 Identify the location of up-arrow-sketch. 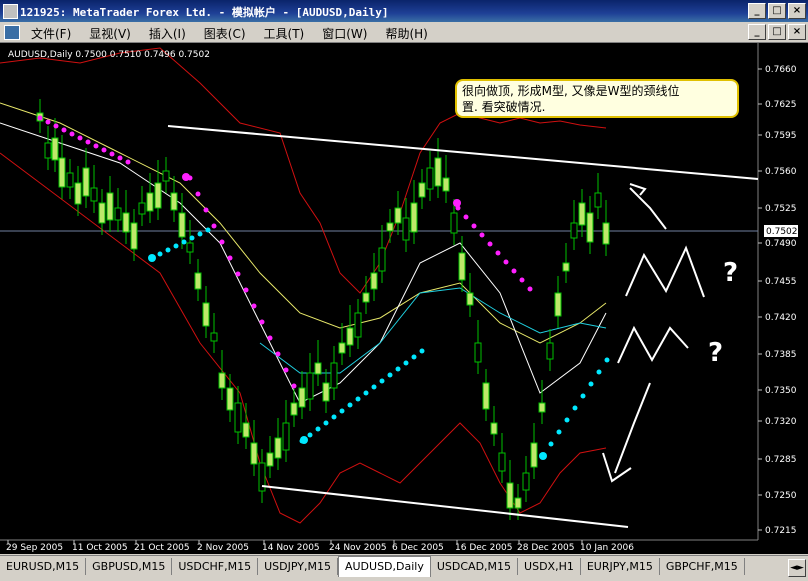
(648, 208).